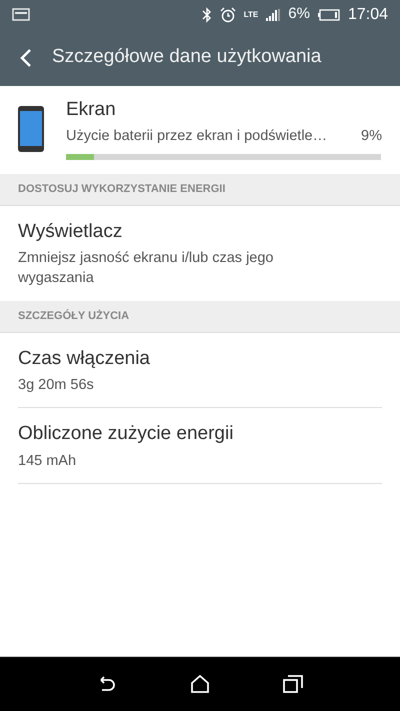 The image size is (400, 711). Describe the element at coordinates (200, 370) in the screenshot. I see `list-item: Czas włączenia 3g 20m 56s` at that location.